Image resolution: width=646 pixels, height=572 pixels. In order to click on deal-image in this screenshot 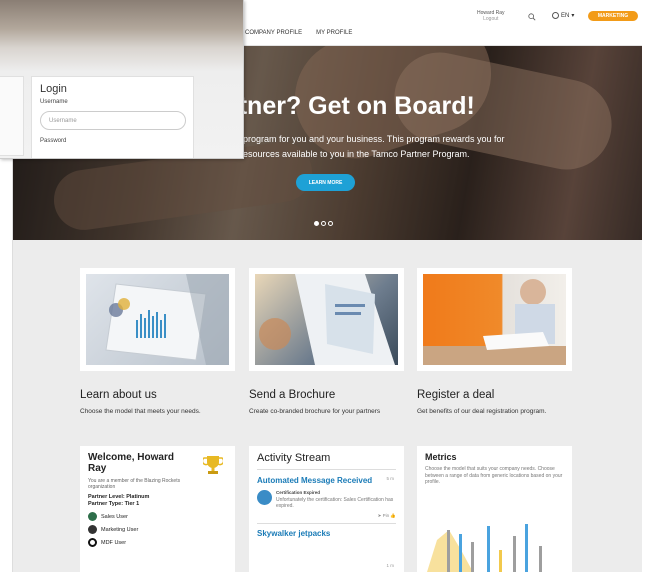, I will do `click(494, 322)`.